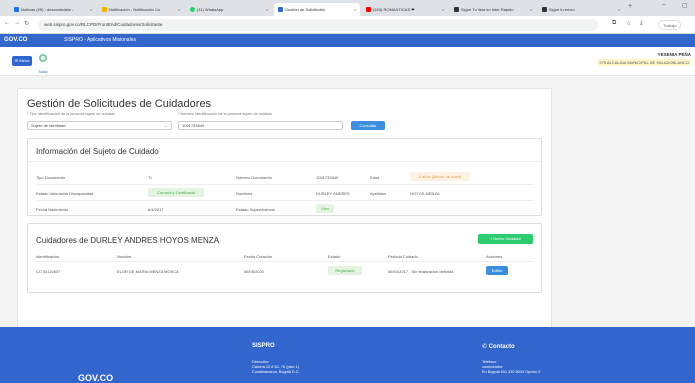 Image resolution: width=695 pixels, height=383 pixels. Describe the element at coordinates (325, 208) in the screenshot. I see `survival-status-badge: Vivo` at that location.